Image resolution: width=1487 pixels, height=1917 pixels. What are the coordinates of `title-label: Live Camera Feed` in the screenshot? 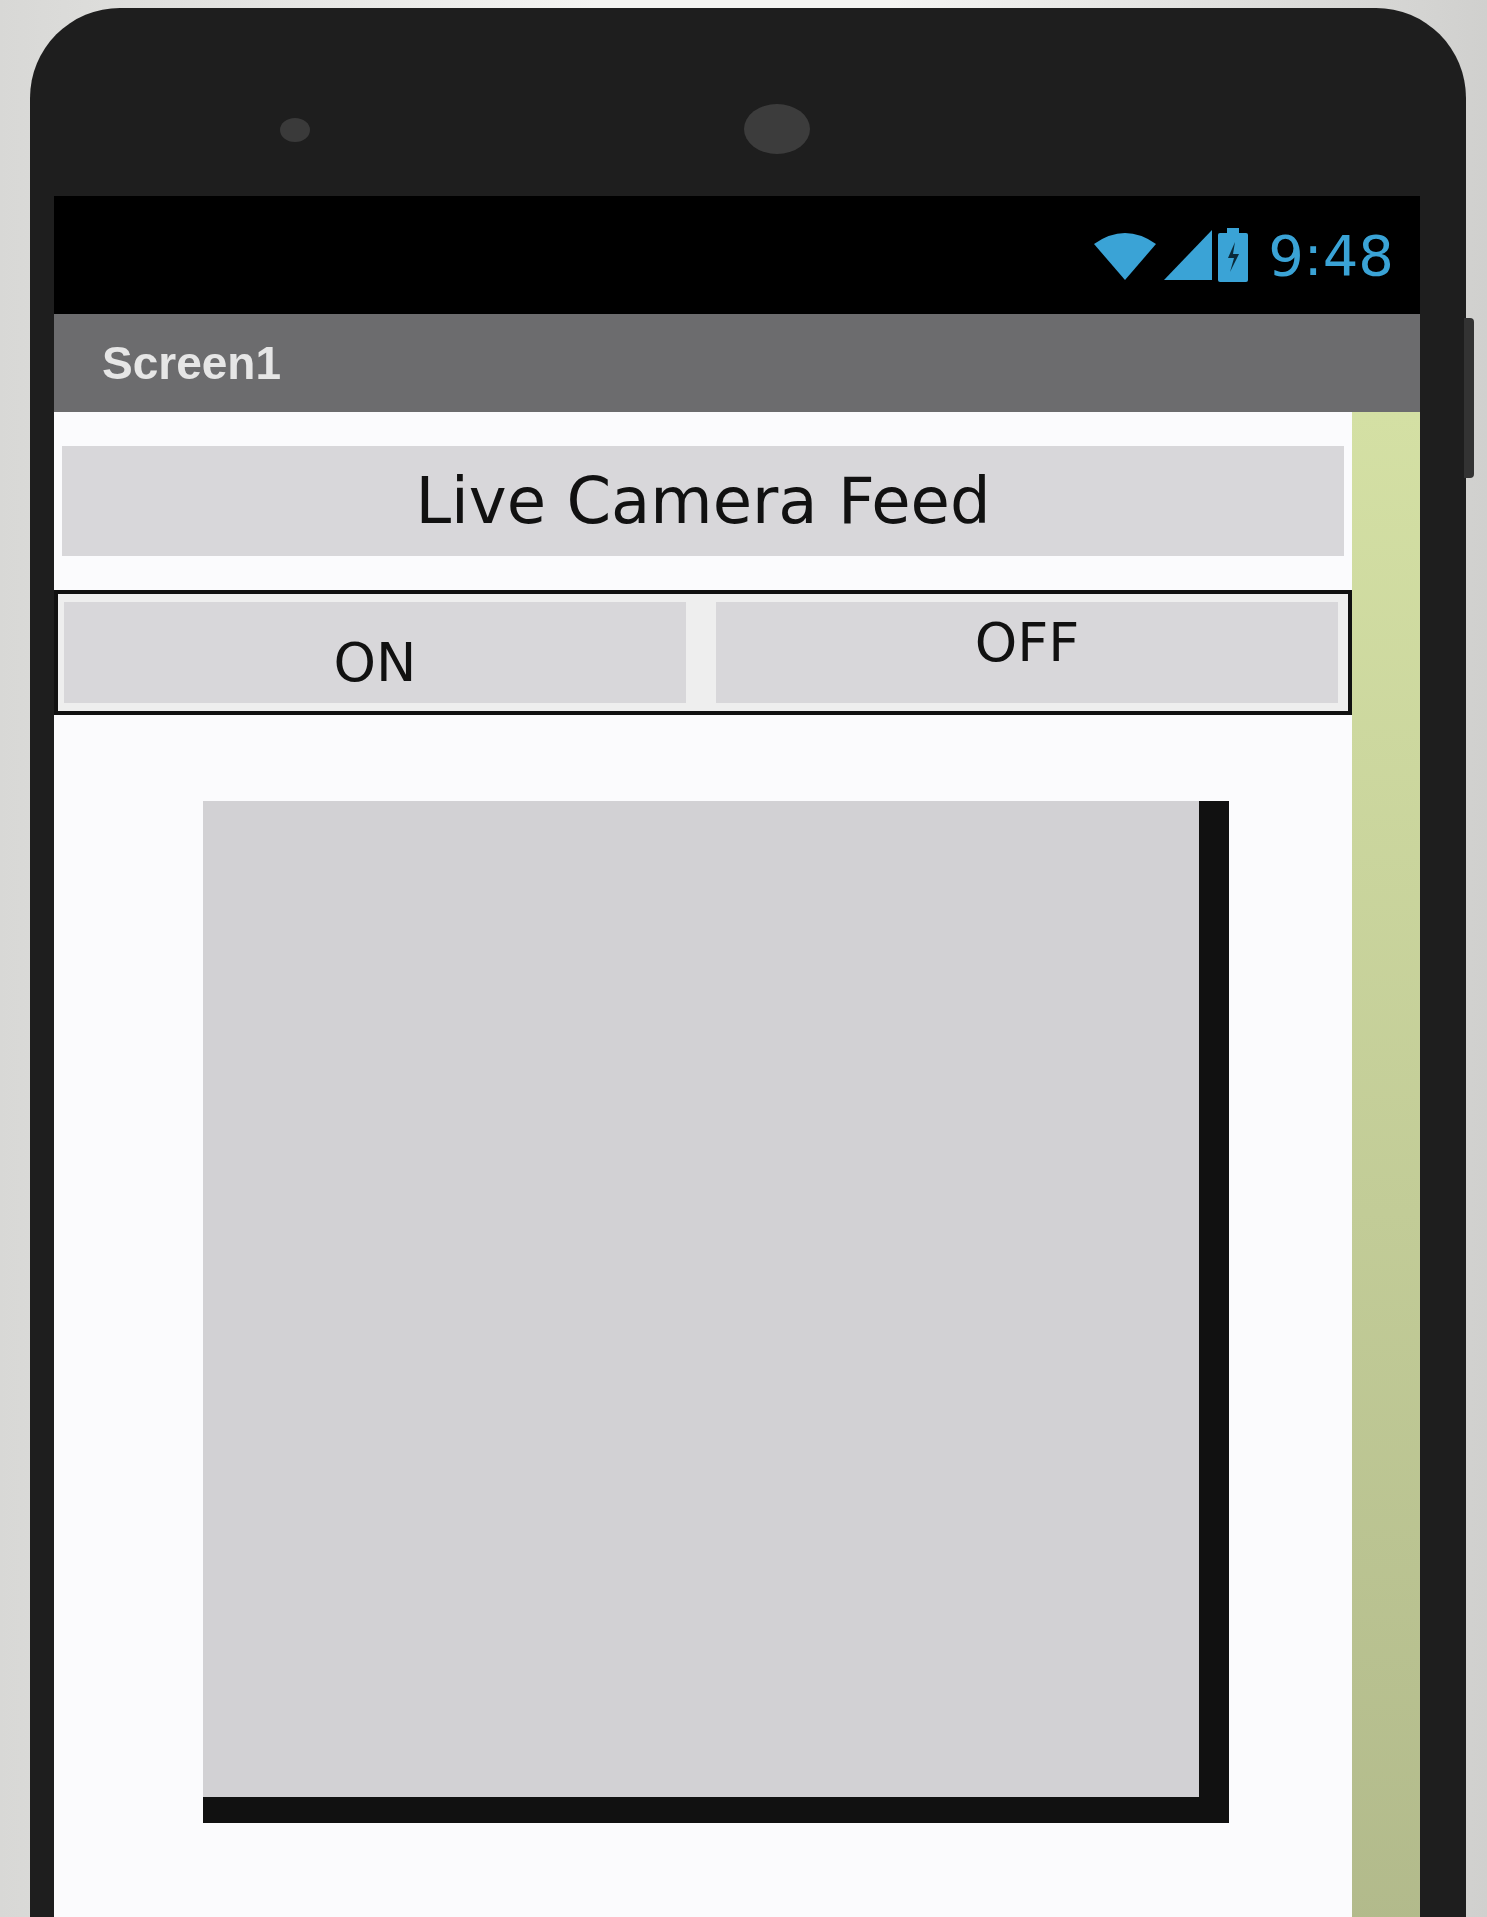 It's located at (703, 501).